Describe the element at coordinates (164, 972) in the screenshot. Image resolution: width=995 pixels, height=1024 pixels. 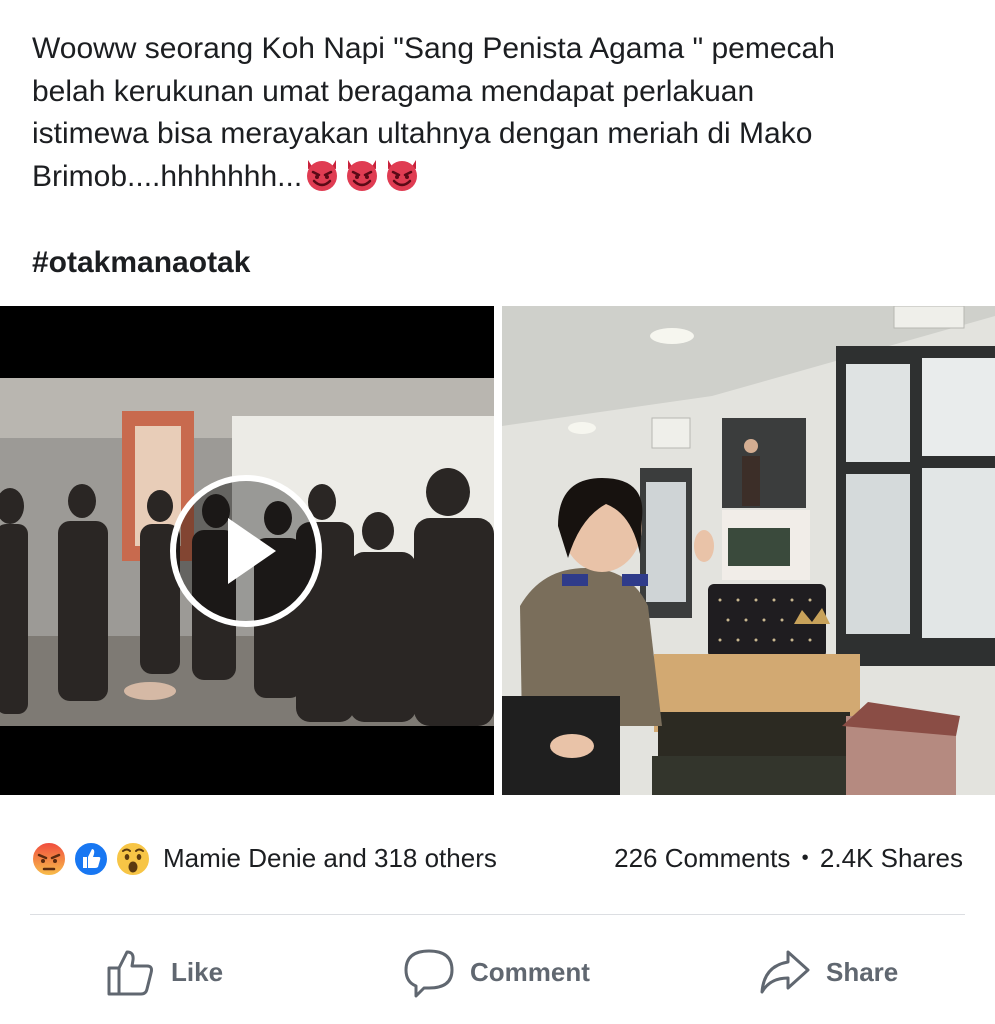
I see `like-button: Like` at that location.